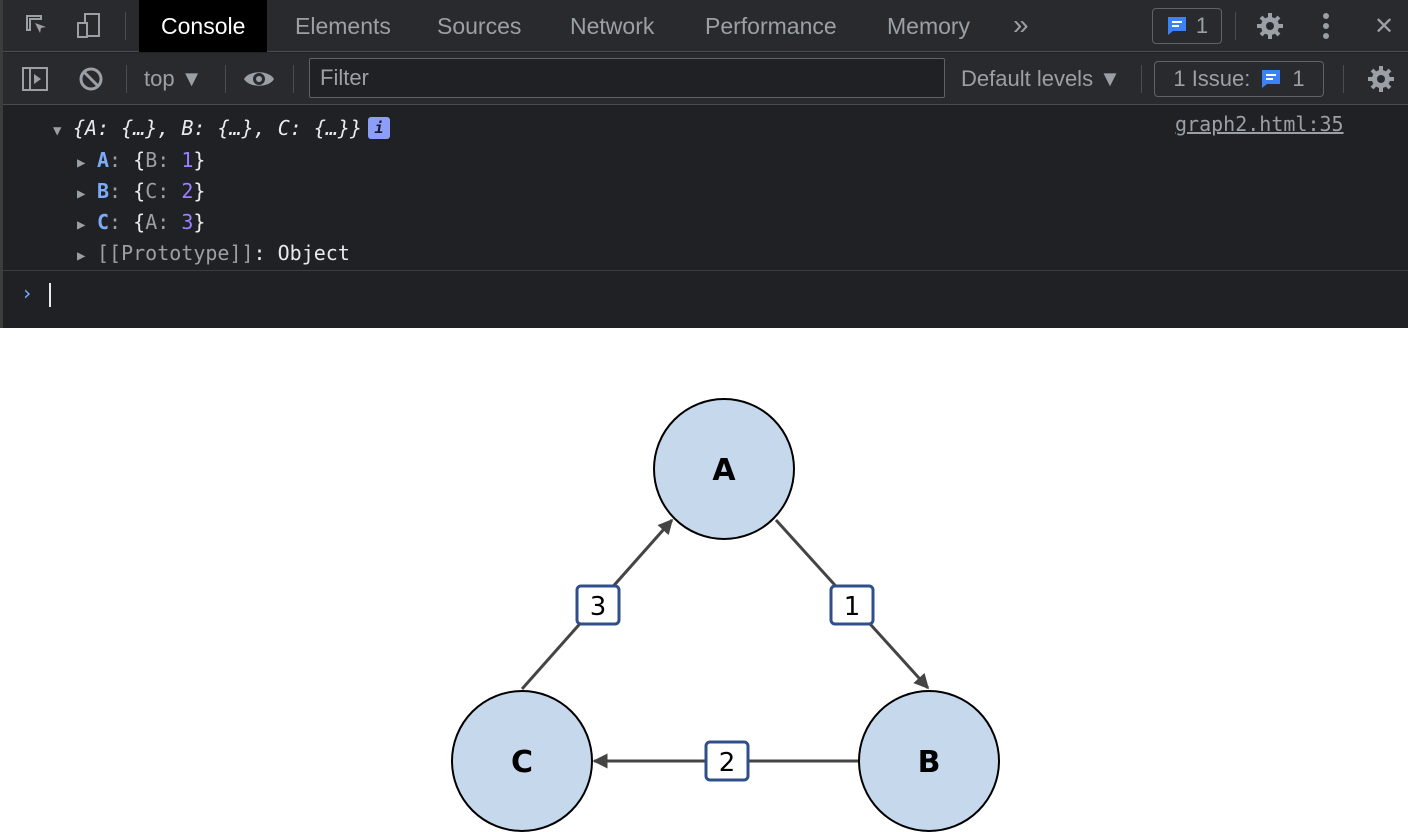 This screenshot has width=1408, height=832. Describe the element at coordinates (91, 79) in the screenshot. I see `clear-console-icon` at that location.